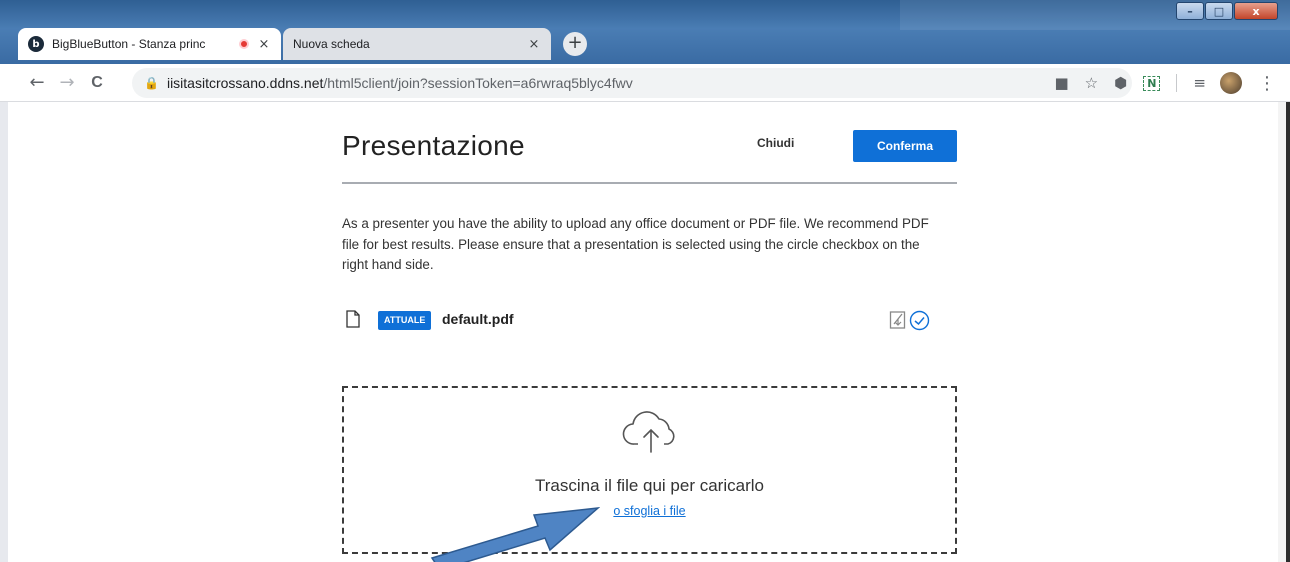 This screenshot has width=1290, height=562. What do you see at coordinates (1091, 83) in the screenshot?
I see `star-icon: ☆` at bounding box center [1091, 83].